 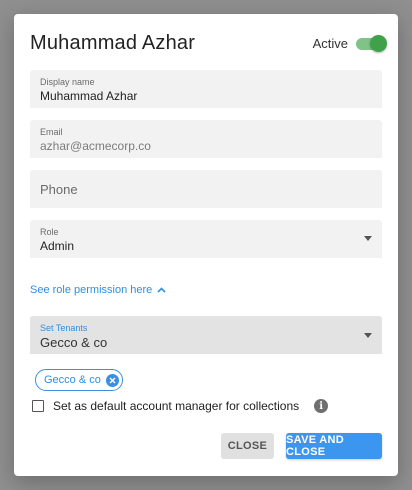 What do you see at coordinates (161, 290) in the screenshot?
I see `chevron-up-icon` at bounding box center [161, 290].